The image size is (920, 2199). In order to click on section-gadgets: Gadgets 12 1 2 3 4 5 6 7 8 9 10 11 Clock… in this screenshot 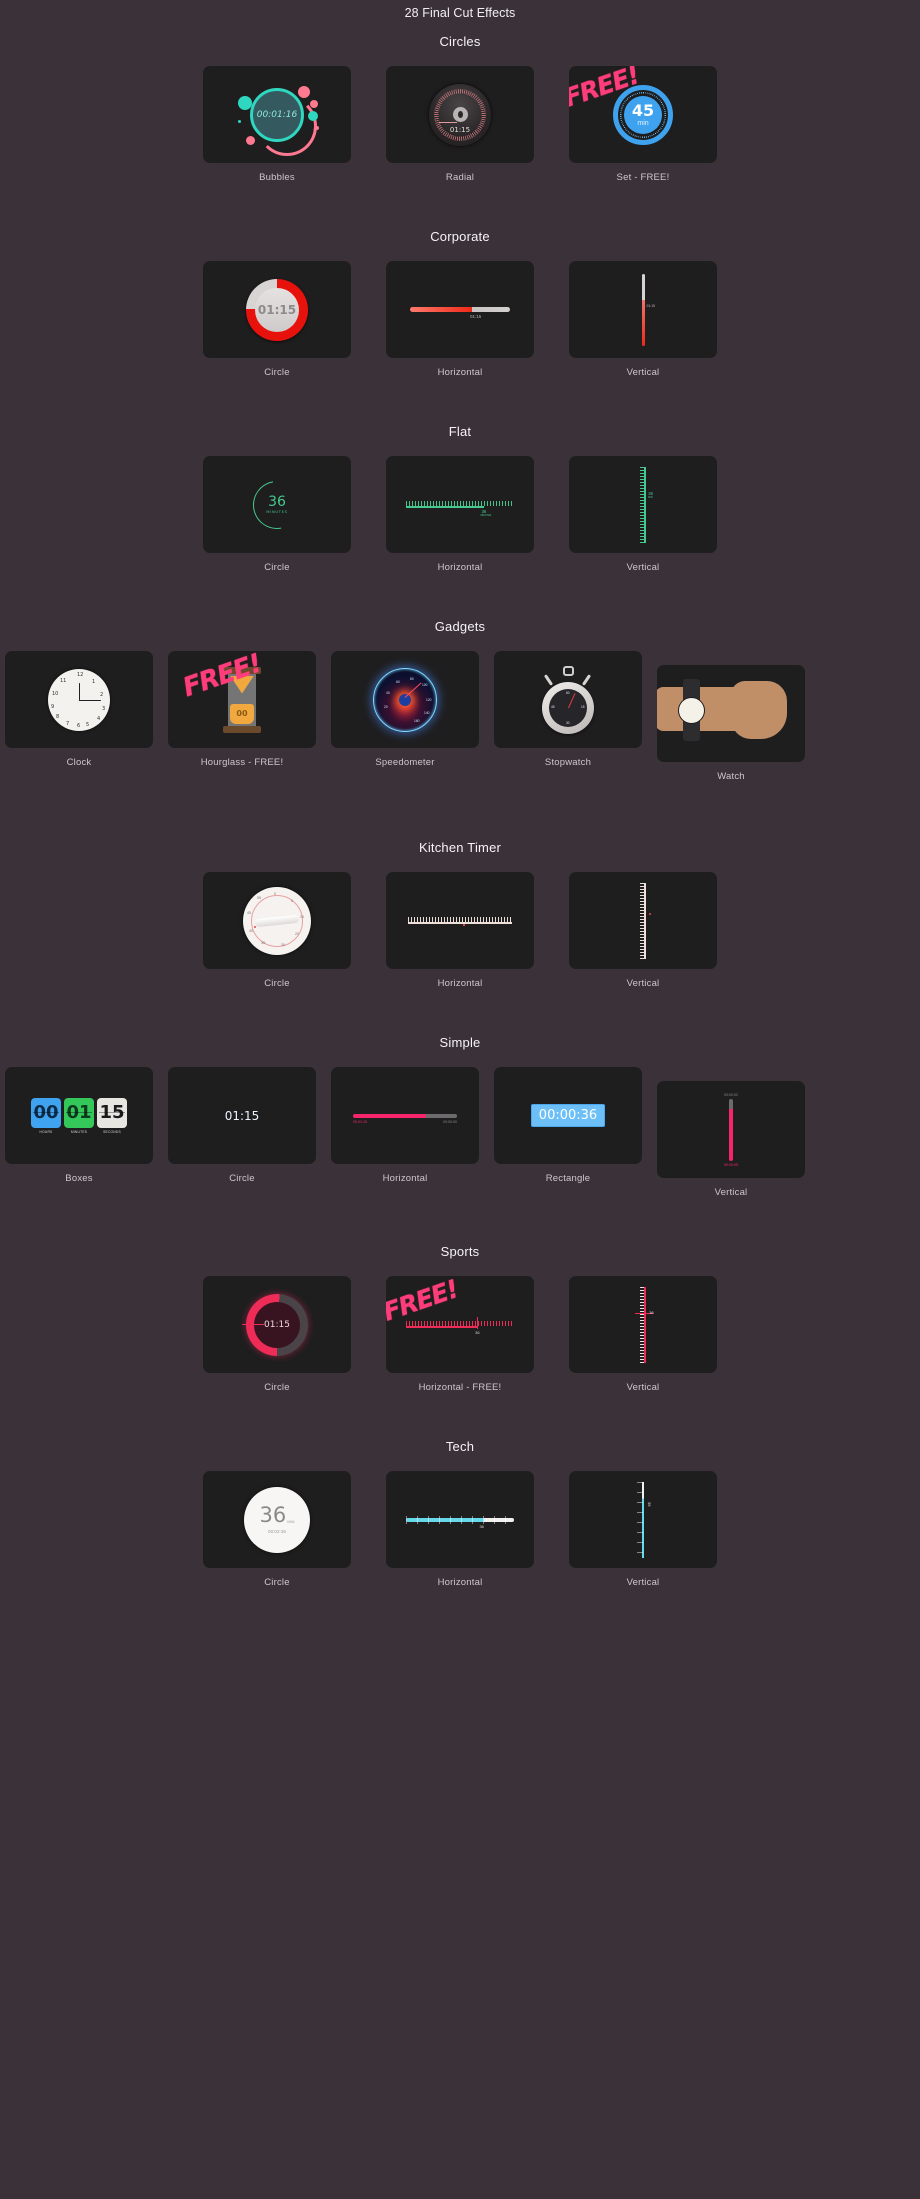, I will do `click(460, 677)`.